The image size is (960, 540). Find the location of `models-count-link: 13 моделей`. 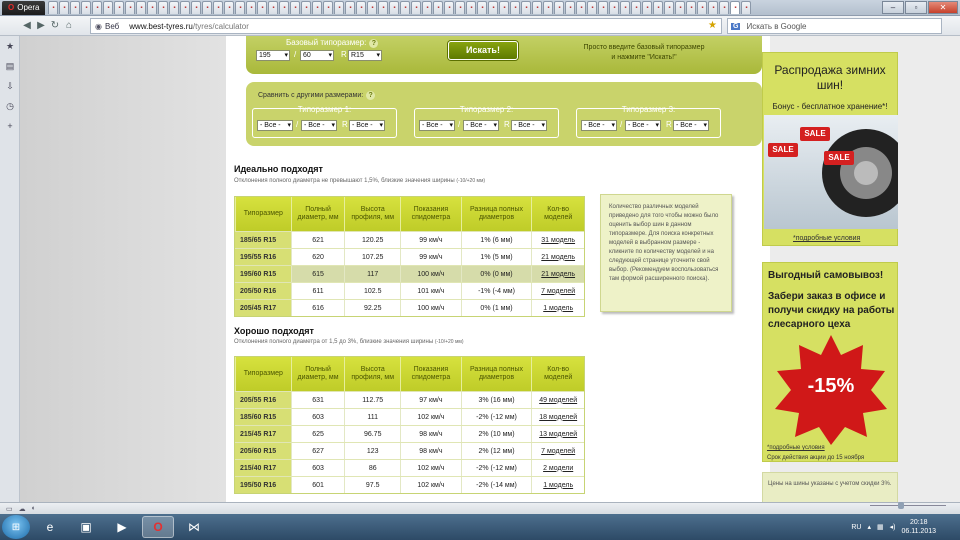

models-count-link: 13 моделей is located at coordinates (557, 434).